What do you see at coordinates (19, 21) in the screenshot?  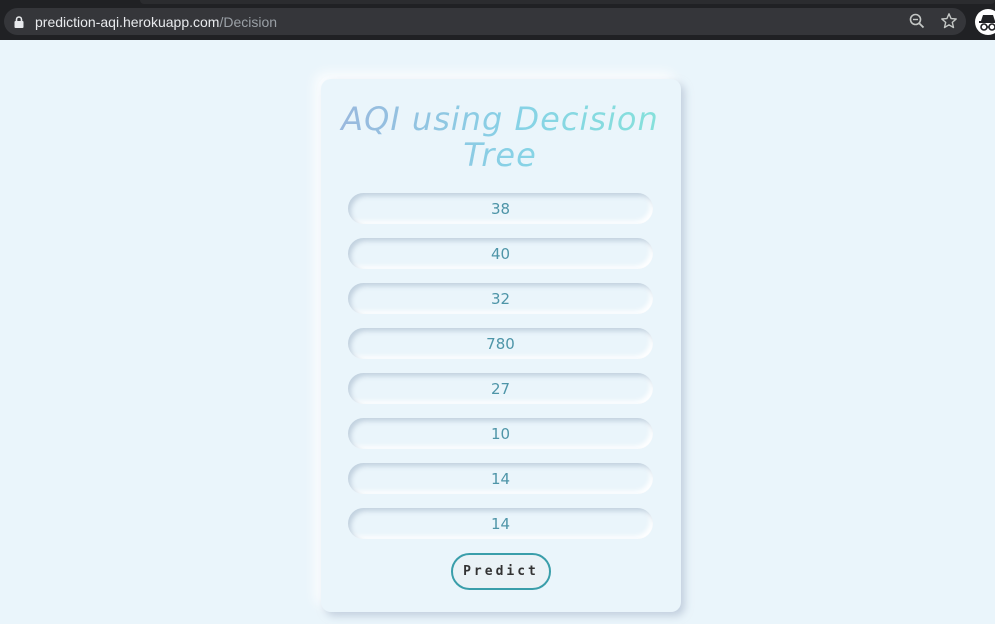 I see `lock-icon` at bounding box center [19, 21].